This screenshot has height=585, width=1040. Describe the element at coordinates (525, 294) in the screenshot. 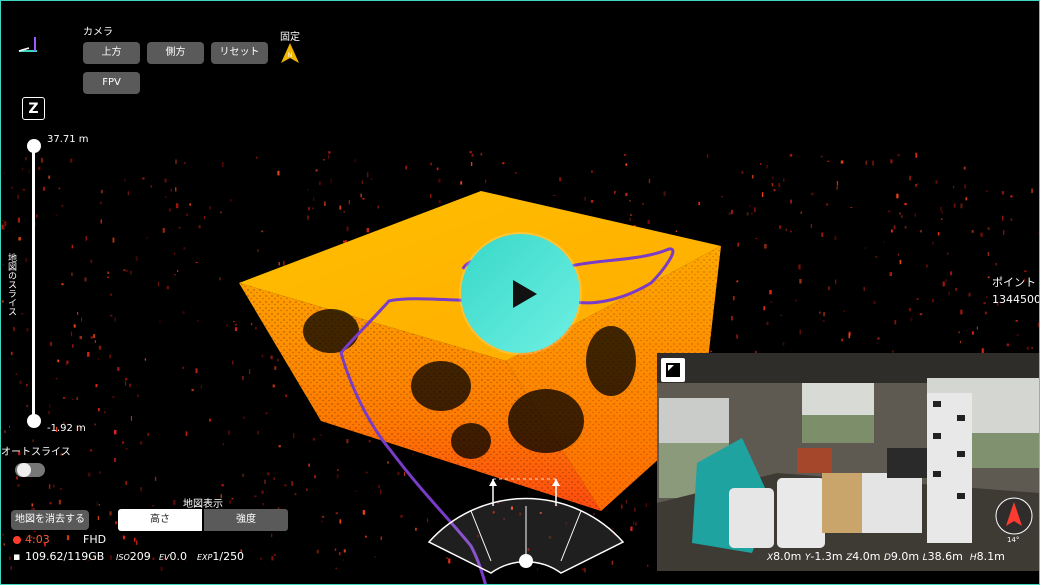

I see `play-icon` at that location.